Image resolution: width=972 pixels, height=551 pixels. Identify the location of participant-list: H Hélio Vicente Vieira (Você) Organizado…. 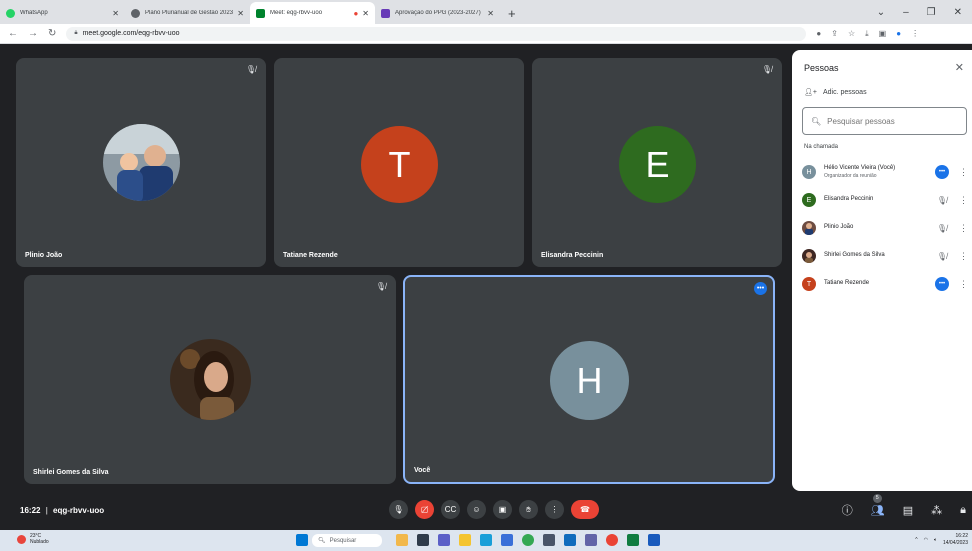
(885, 228).